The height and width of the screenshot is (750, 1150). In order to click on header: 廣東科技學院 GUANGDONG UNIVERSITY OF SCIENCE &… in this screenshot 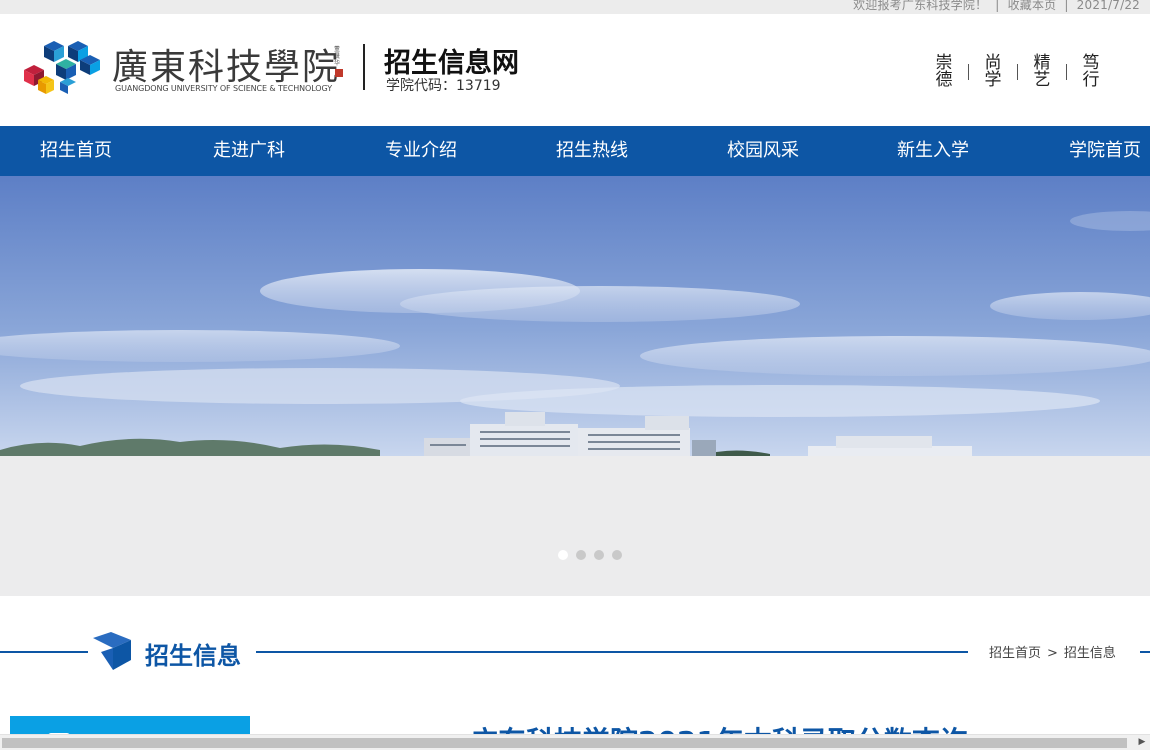, I will do `click(575, 70)`.